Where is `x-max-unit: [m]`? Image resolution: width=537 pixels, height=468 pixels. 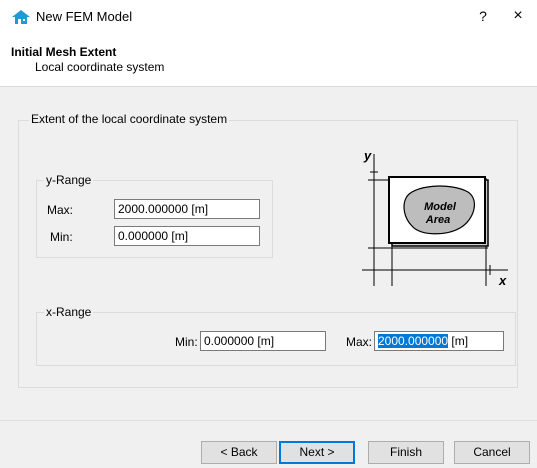
x-max-unit: [m] is located at coordinates (458, 341).